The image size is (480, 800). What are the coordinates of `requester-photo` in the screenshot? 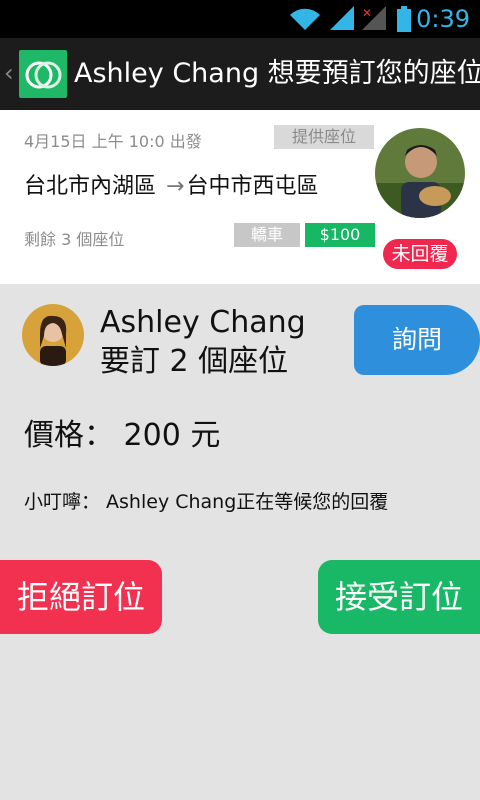 It's located at (53, 335).